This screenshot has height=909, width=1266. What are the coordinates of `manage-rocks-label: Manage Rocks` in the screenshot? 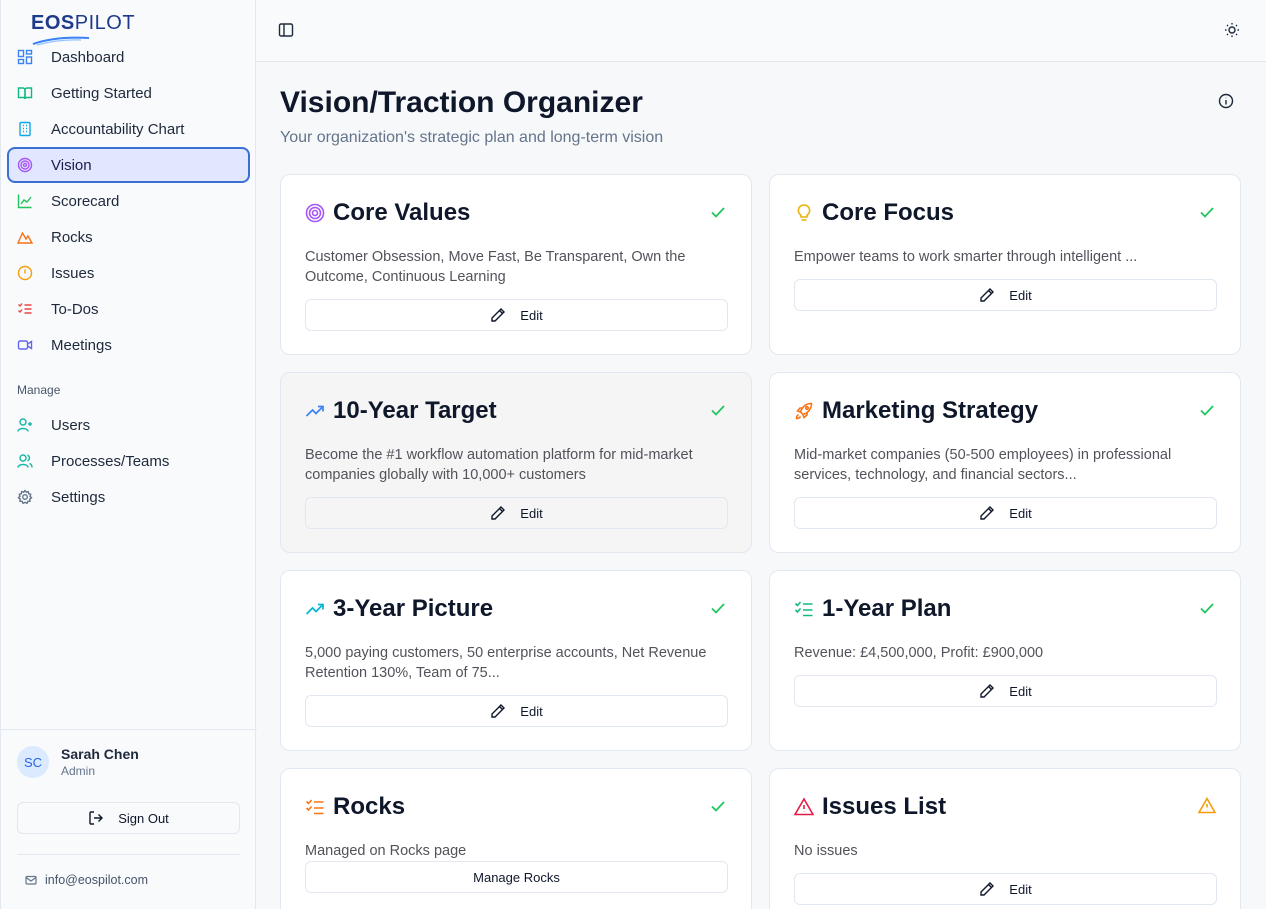 It's located at (516, 877).